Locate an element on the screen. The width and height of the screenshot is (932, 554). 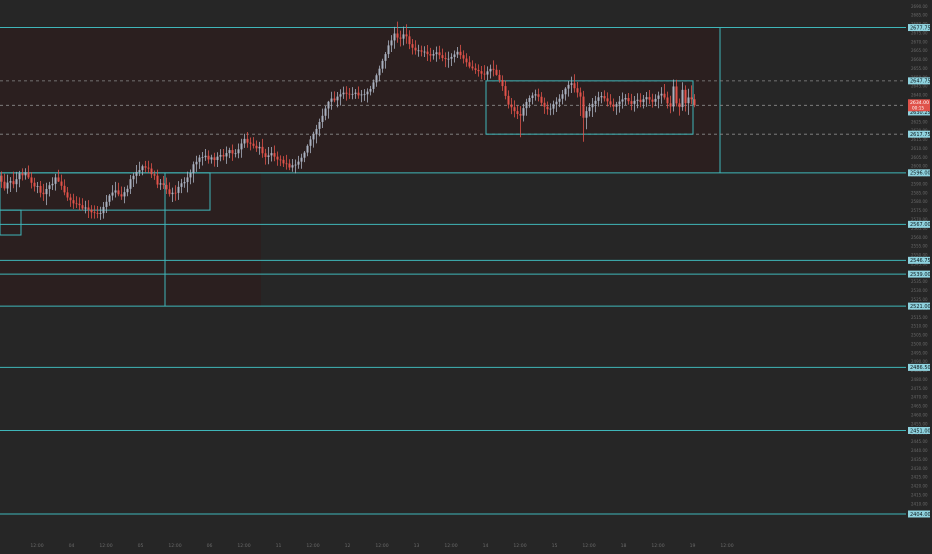
price-tick-label: 2470.00 is located at coordinates (919, 397).